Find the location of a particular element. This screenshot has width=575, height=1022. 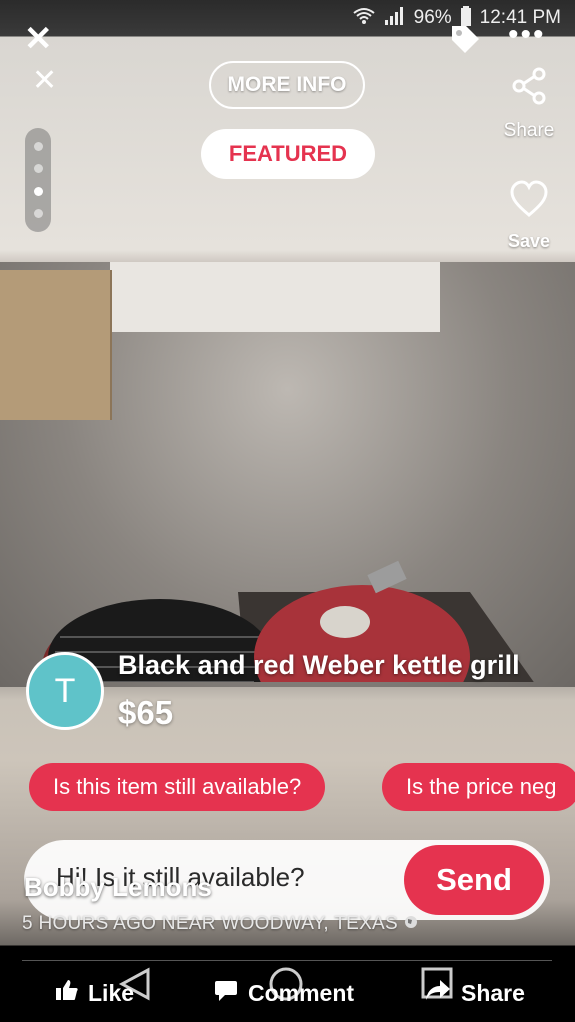

tag-icon is located at coordinates (465, 41).